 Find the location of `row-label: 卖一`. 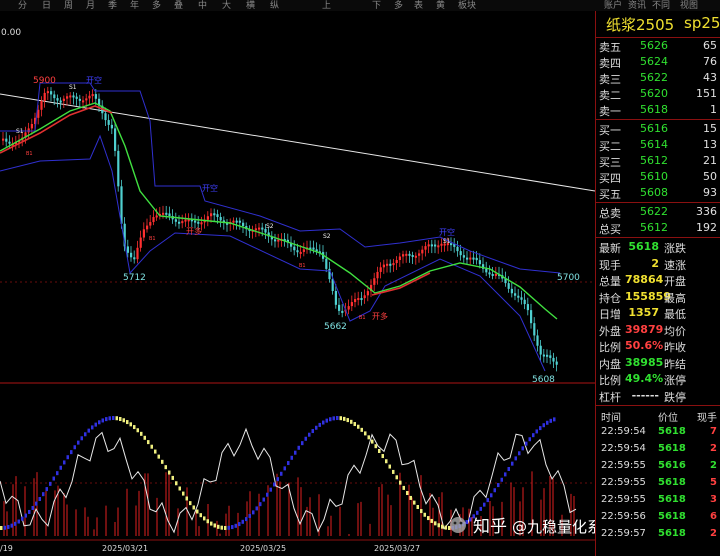

row-label: 卖一 is located at coordinates (610, 111).